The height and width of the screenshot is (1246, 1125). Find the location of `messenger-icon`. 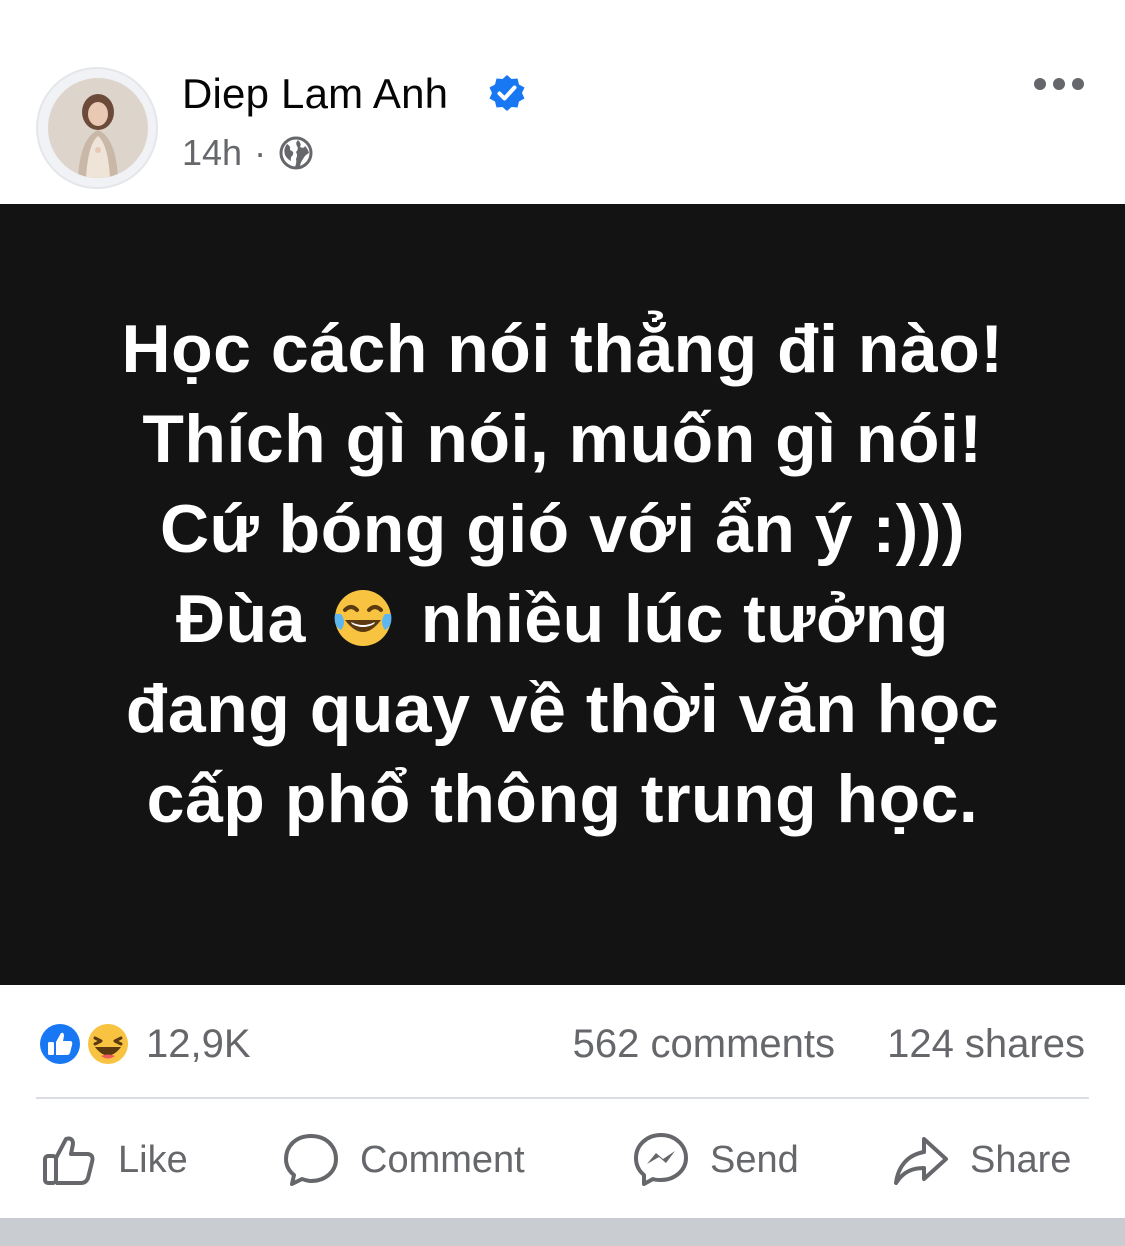

messenger-icon is located at coordinates (661, 1159).